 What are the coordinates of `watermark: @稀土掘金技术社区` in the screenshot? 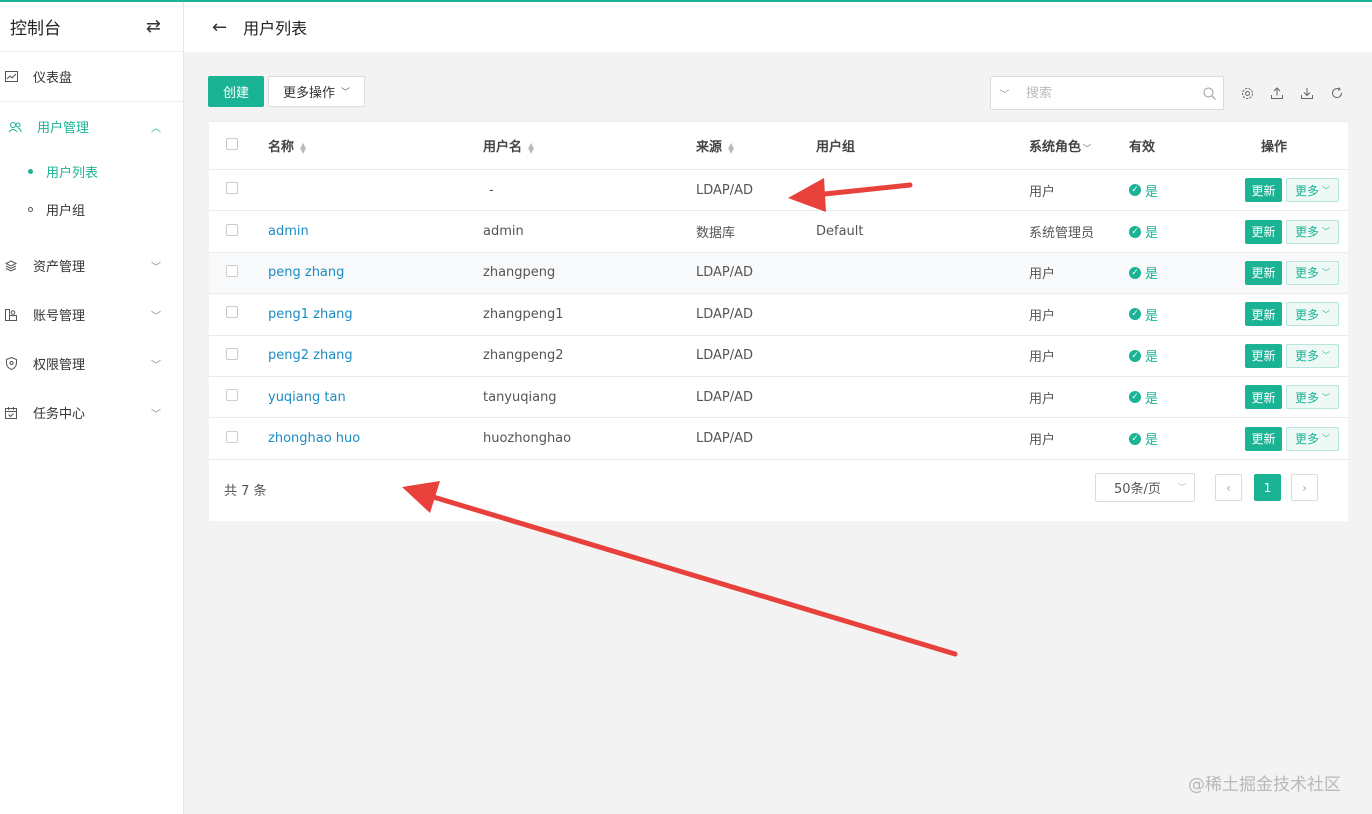 It's located at (1264, 785).